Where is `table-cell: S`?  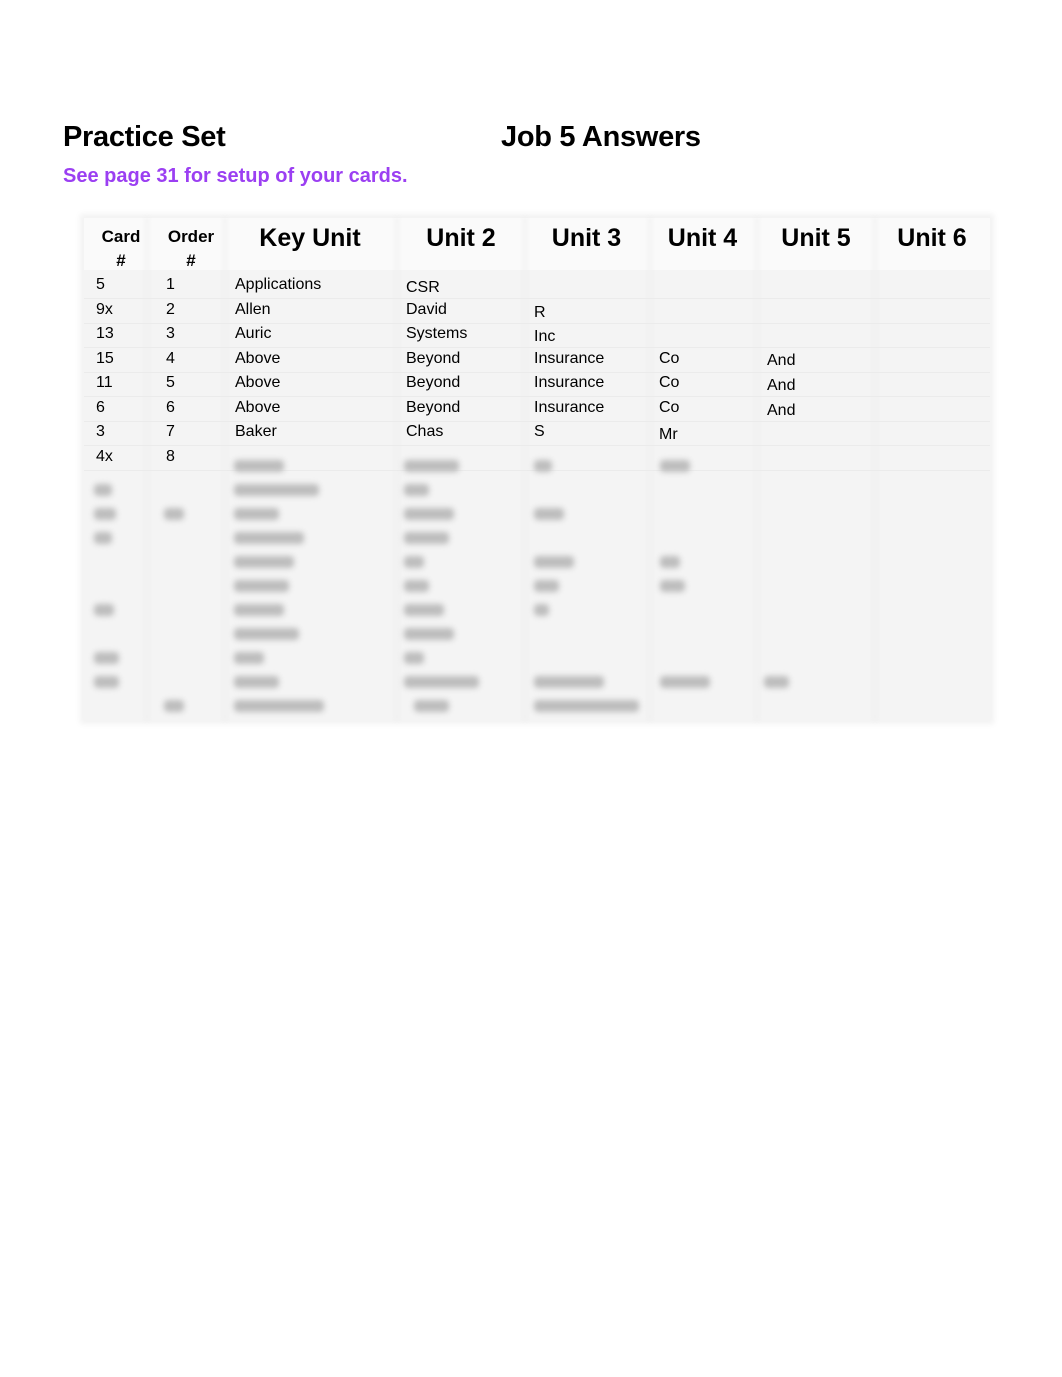
table-cell: S is located at coordinates (539, 431).